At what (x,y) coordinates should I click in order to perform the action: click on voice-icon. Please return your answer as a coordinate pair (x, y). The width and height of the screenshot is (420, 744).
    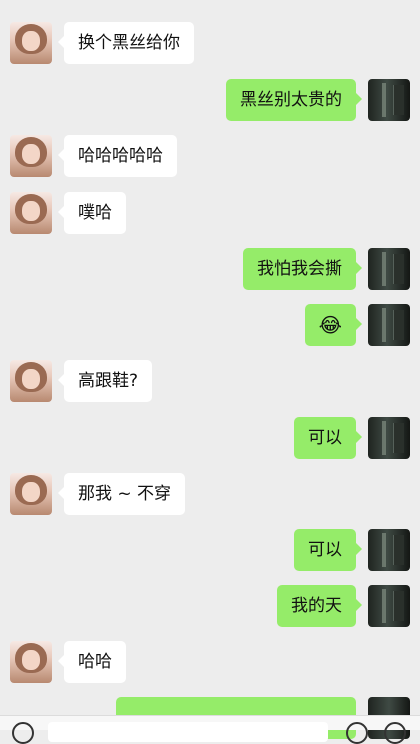
    Looking at the image, I should click on (23, 733).